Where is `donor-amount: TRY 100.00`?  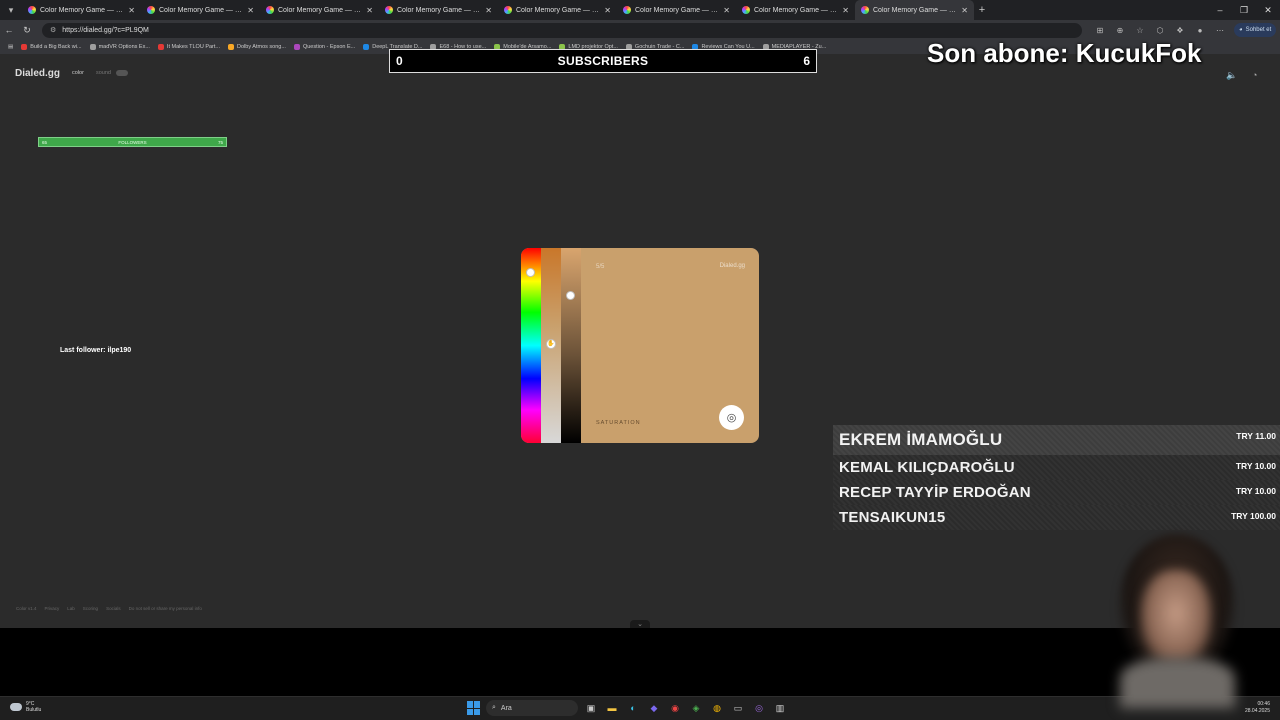
donor-amount: TRY 100.00 is located at coordinates (1253, 516).